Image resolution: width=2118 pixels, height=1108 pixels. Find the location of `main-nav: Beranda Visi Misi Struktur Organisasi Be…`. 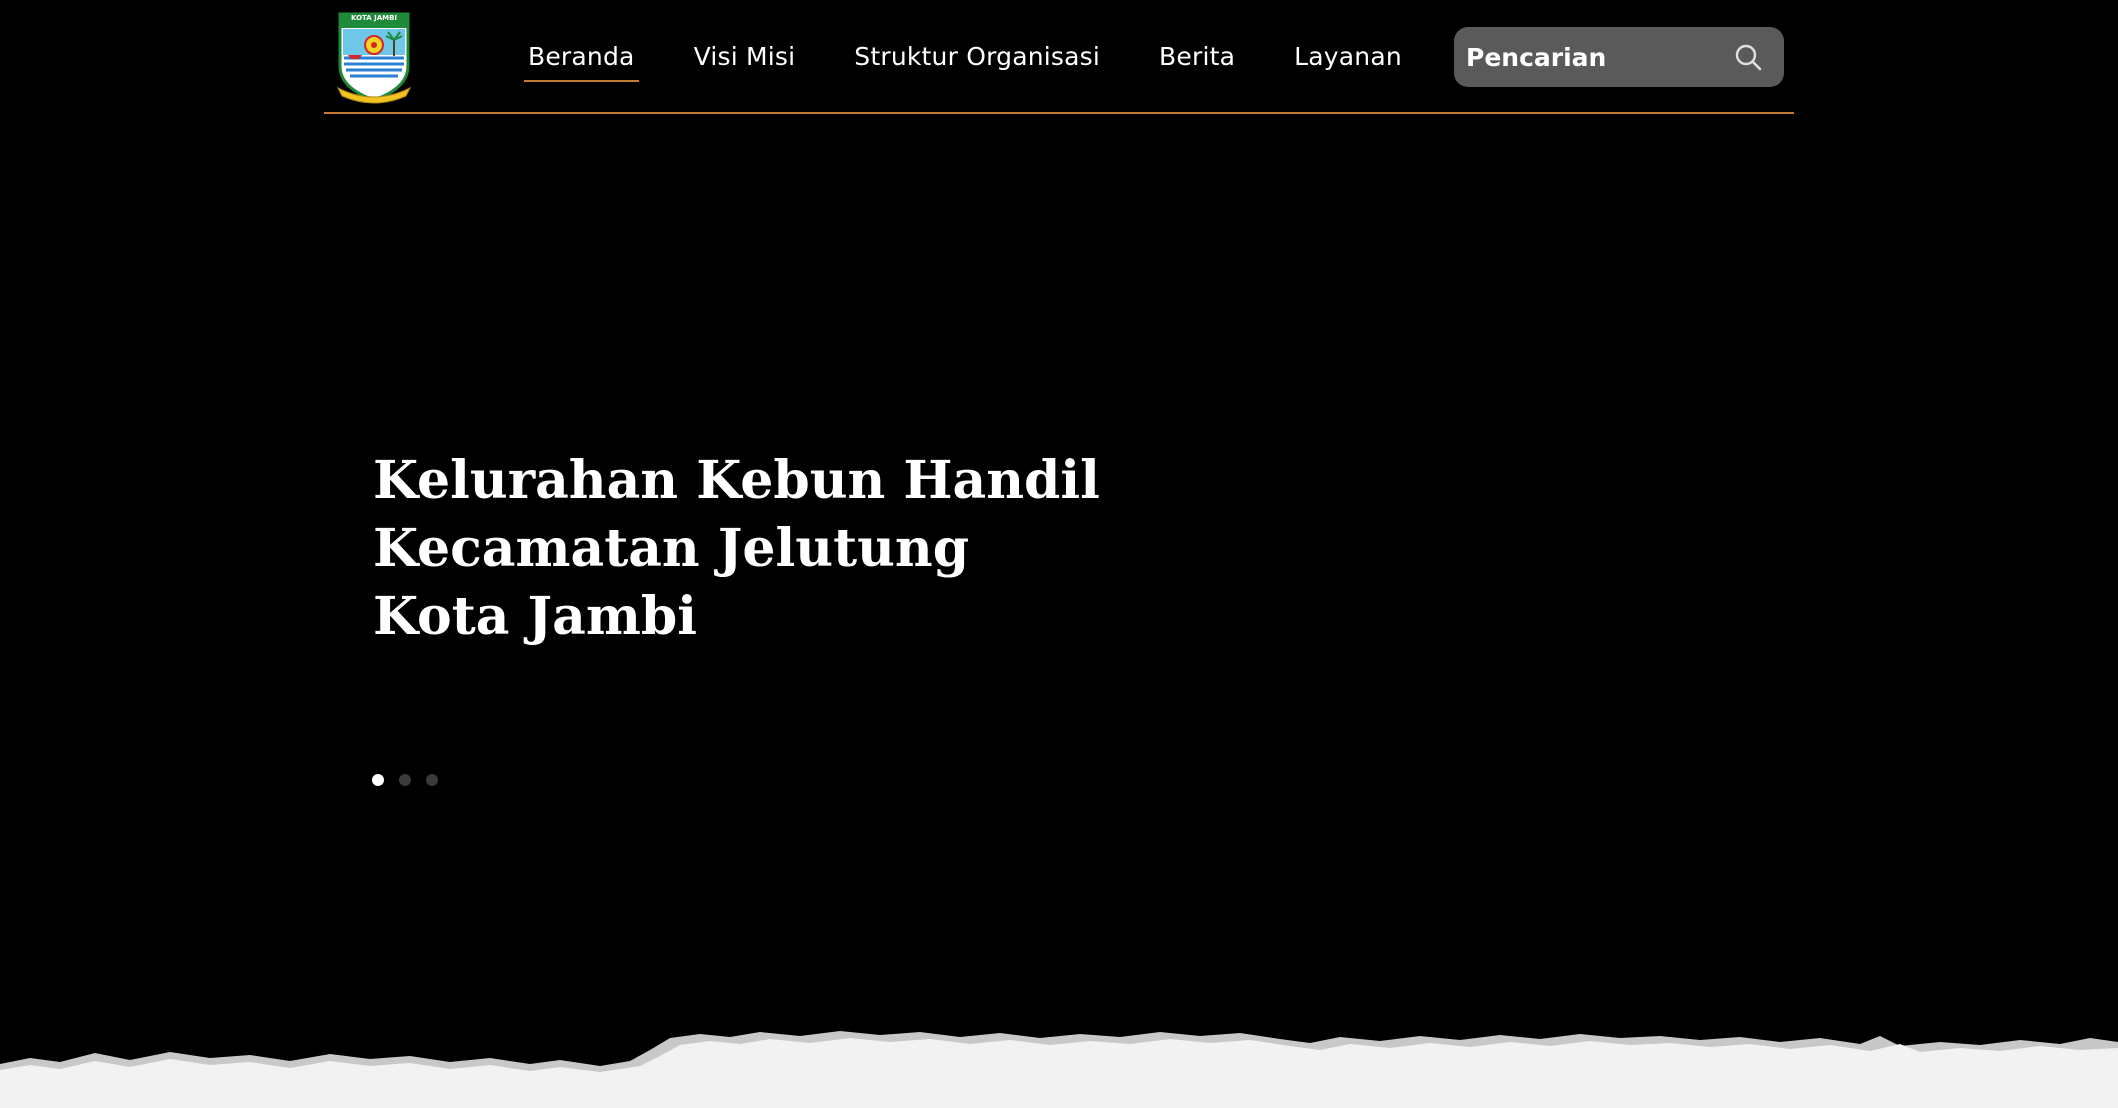

main-nav: Beranda Visi Misi Struktur Organisasi Be… is located at coordinates (990, 61).